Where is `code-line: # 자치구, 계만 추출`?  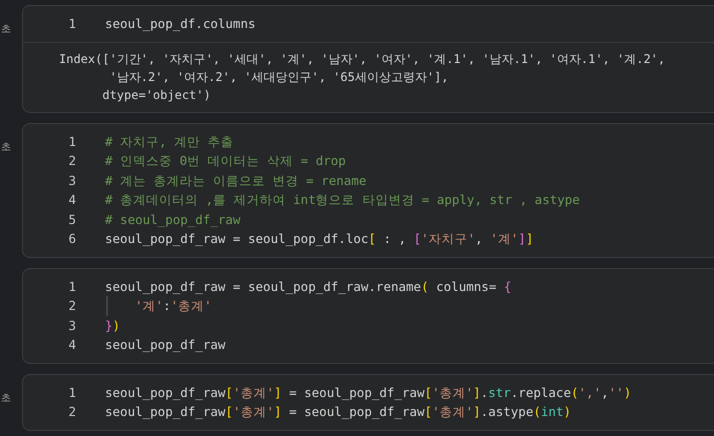 code-line: # 자치구, 계만 추출 is located at coordinates (169, 141).